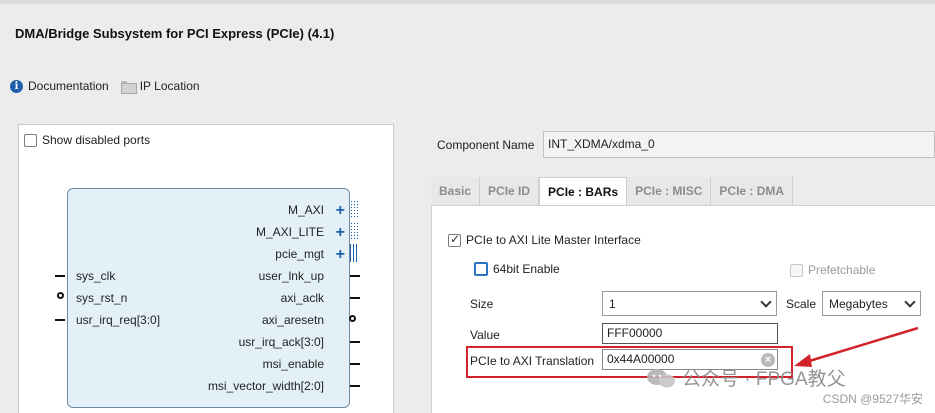 The image size is (935, 413). Describe the element at coordinates (60, 295) in the screenshot. I see `pin-sys-rst-n-inverted` at that location.